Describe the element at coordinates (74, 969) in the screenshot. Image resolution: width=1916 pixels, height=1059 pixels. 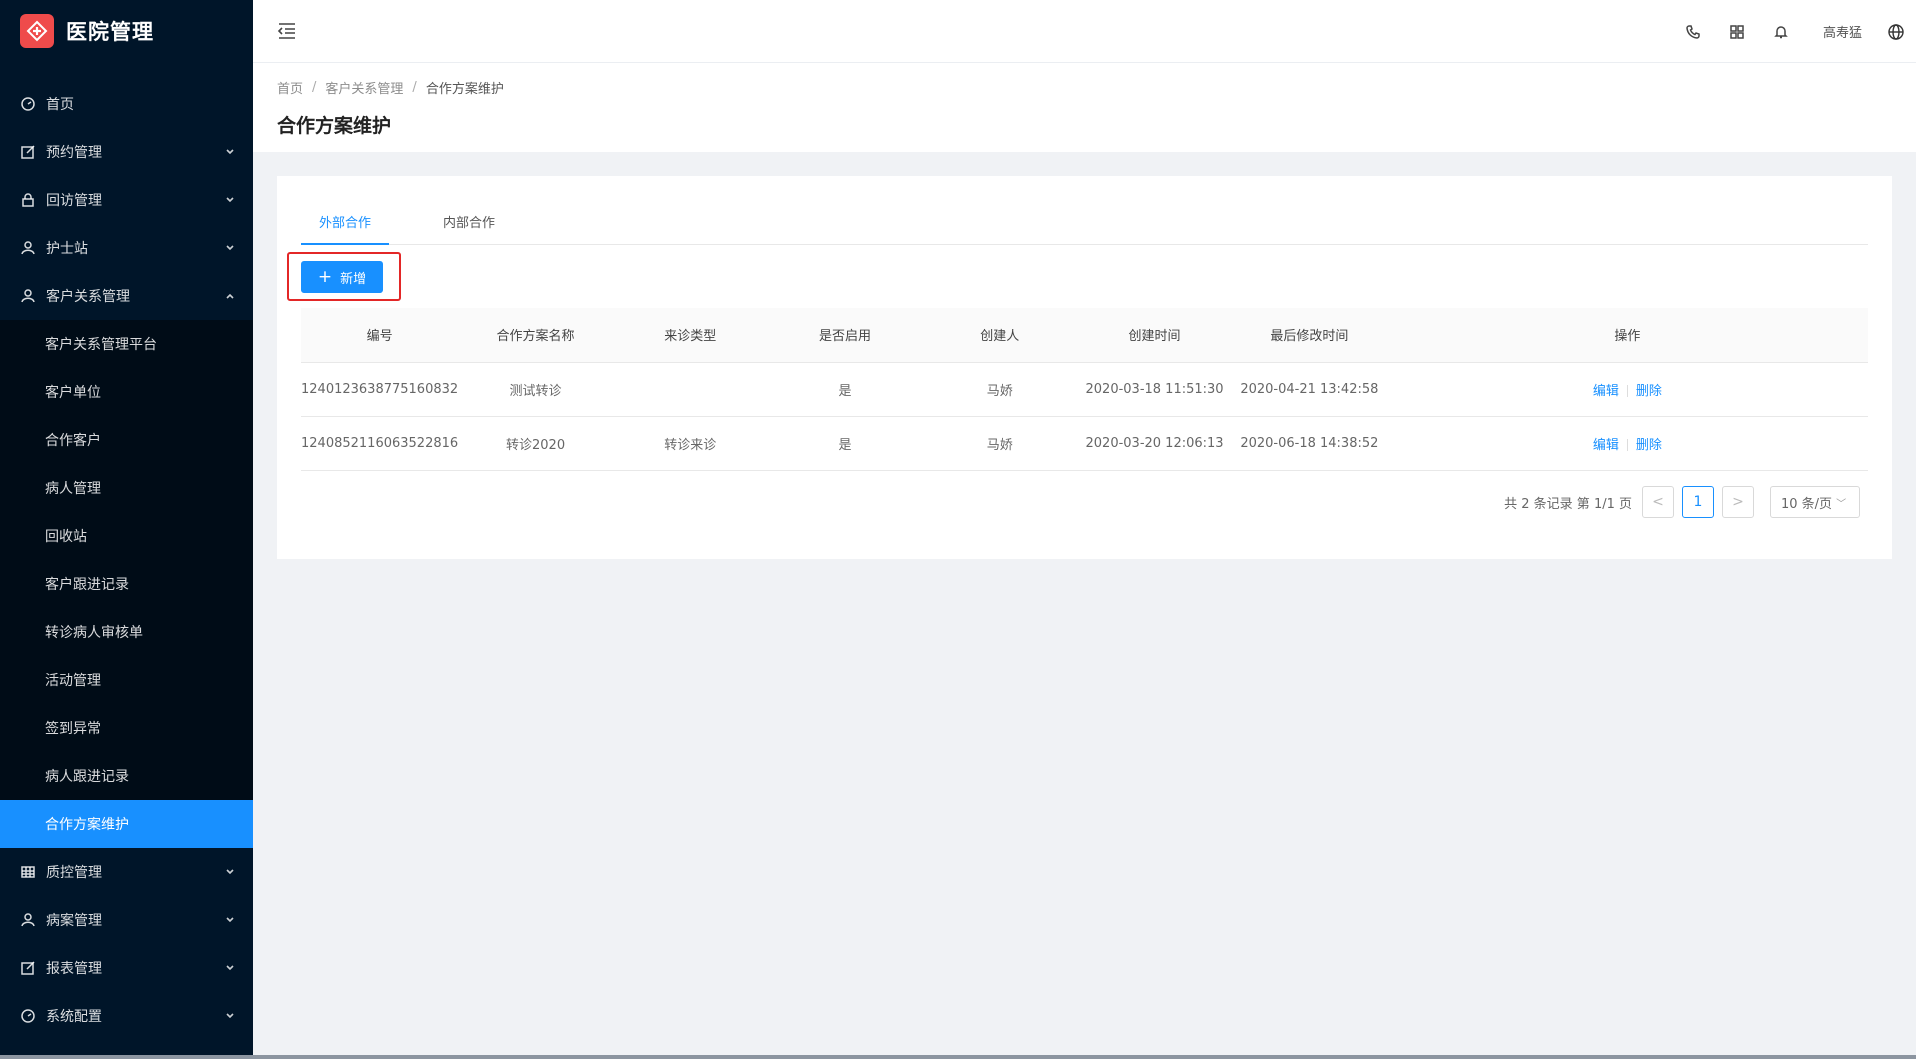
I see `sidebar-item-label: 报表管理` at that location.